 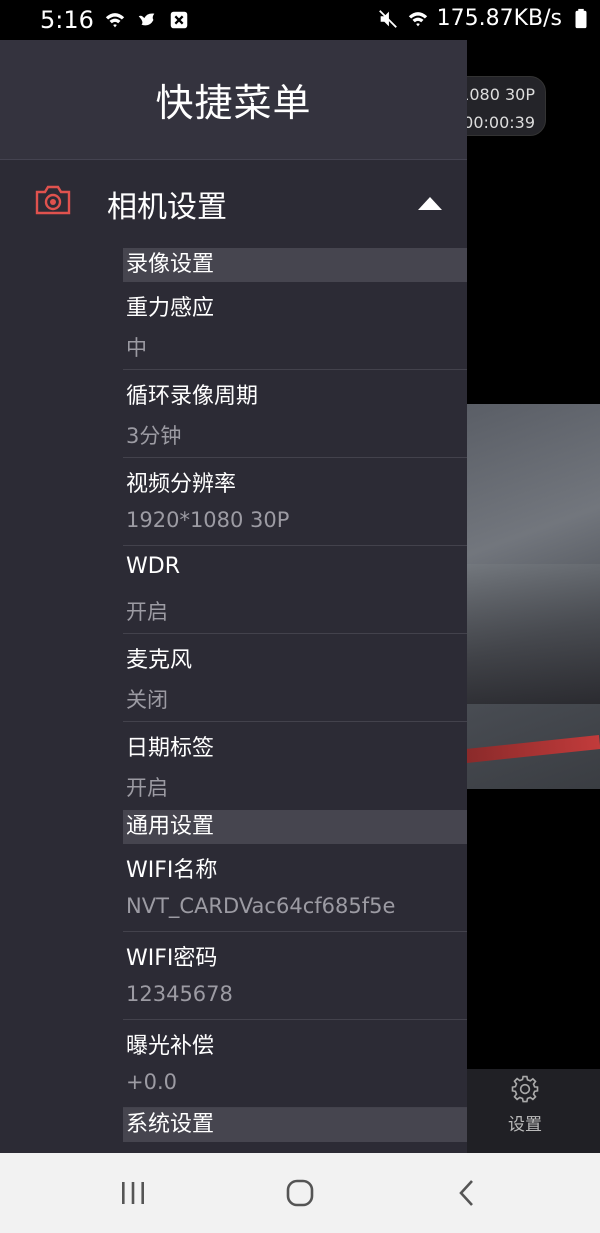 I want to click on bird-notification-icon, so click(x=146, y=19).